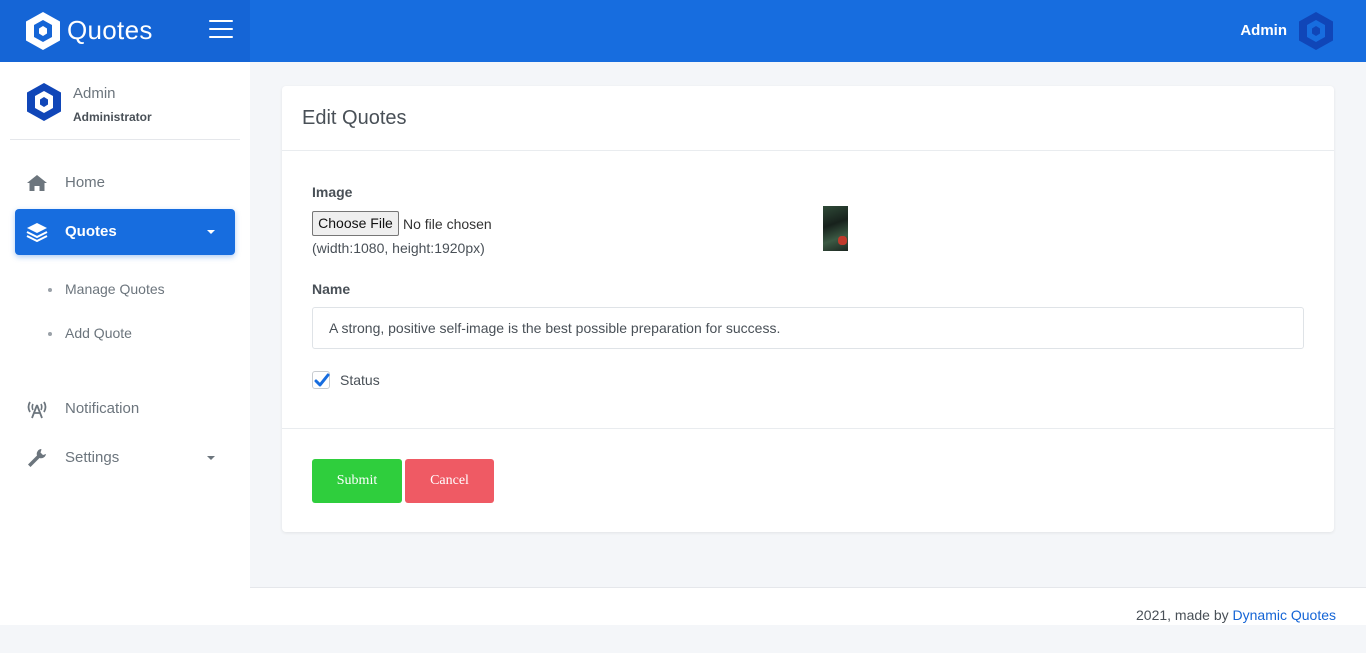 This screenshot has height=653, width=1366. I want to click on brand-area: Quotes, so click(125, 31).